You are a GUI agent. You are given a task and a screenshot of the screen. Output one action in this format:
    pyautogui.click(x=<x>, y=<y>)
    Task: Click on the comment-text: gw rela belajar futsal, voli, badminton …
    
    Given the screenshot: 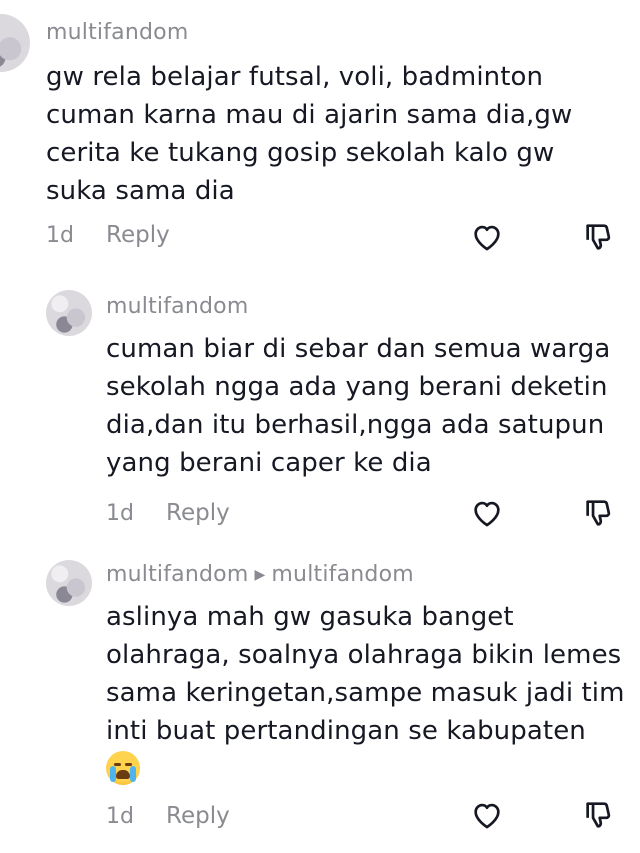 What is the action you would take?
    pyautogui.click(x=309, y=134)
    